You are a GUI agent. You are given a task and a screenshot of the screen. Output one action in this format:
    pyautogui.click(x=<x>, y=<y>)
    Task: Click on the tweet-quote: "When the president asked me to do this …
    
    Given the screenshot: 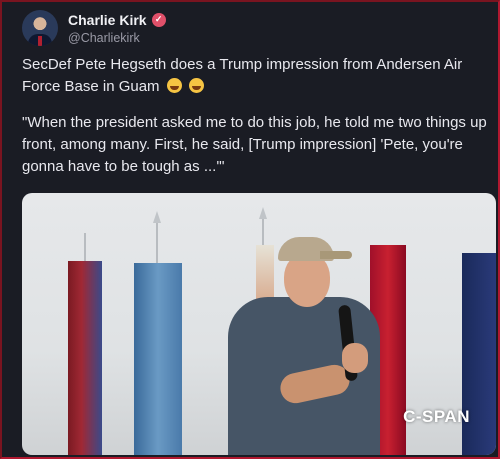 What is the action you would take?
    pyautogui.click(x=254, y=144)
    